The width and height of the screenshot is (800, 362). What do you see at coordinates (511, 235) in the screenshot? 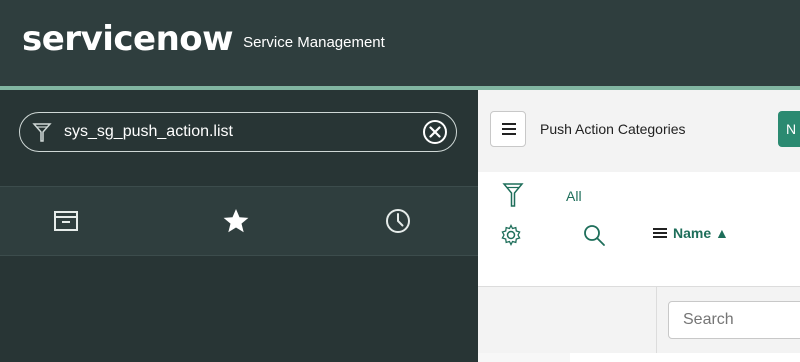
I see `gear-icon` at bounding box center [511, 235].